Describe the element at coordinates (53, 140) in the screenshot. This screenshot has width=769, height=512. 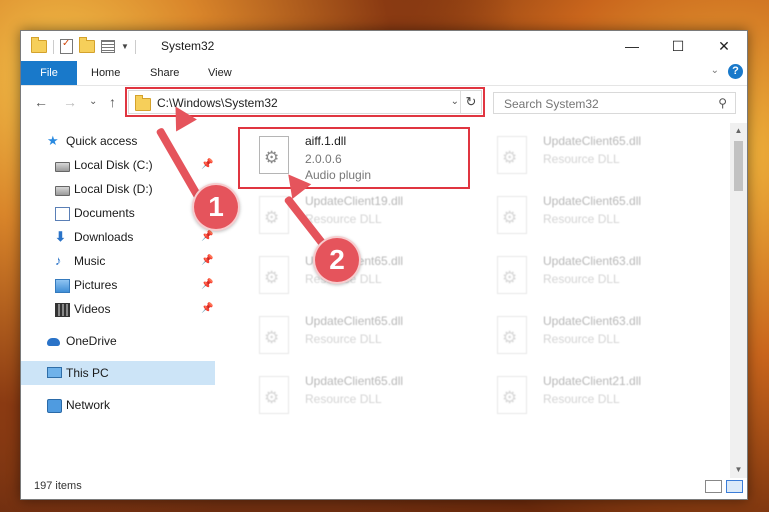
I see `star-icon: ★` at that location.